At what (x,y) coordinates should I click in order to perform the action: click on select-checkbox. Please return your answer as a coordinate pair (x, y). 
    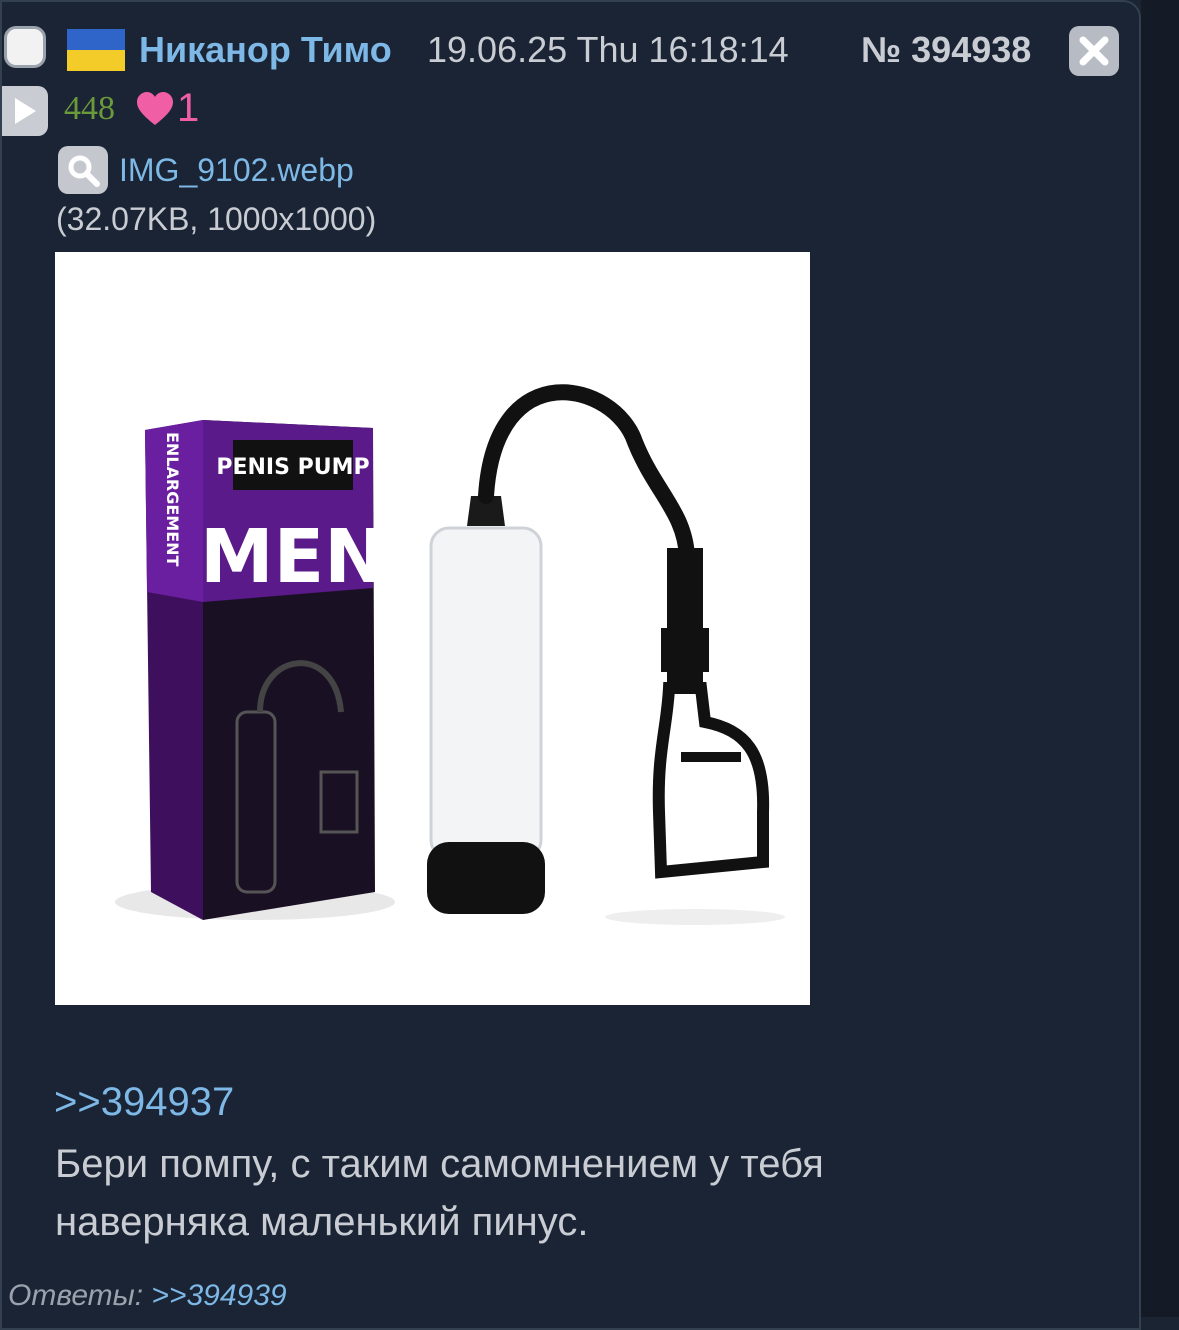
    Looking at the image, I should click on (25, 47).